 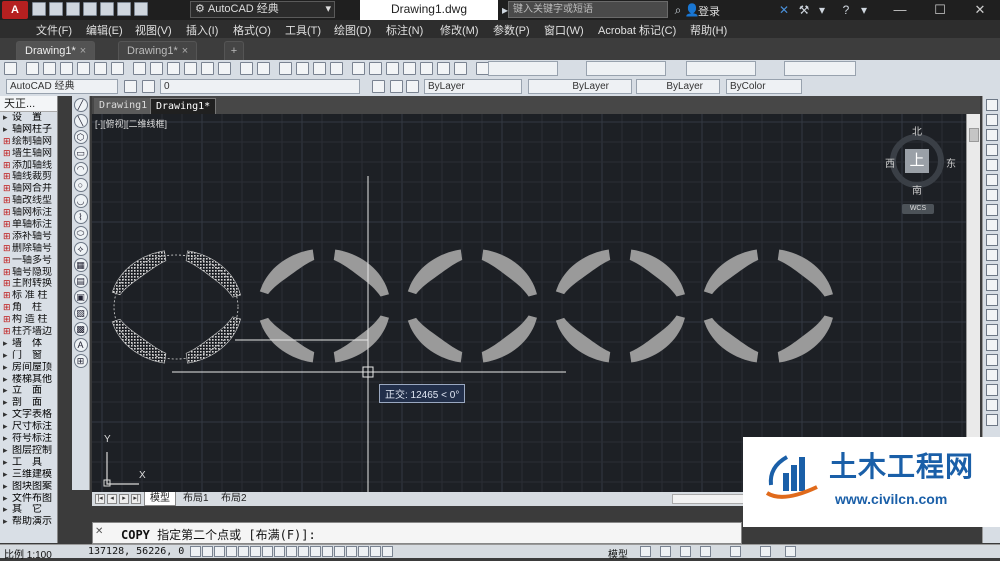 What do you see at coordinates (443, 68) in the screenshot?
I see `calculator-icon` at bounding box center [443, 68].